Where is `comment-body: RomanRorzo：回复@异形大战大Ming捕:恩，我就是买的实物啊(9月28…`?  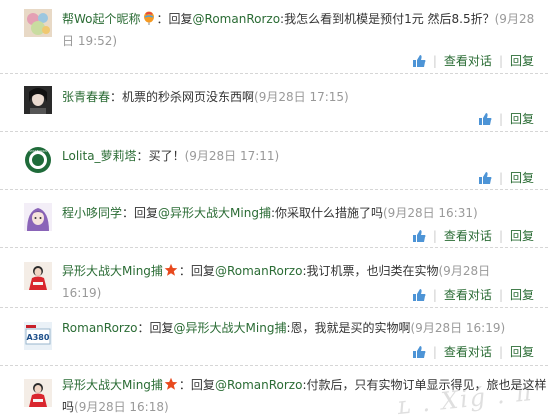
comment-body: RomanRorzo：回复@异形大战大Ming捕:恩，我就是买的实物啊(9月28… is located at coordinates (297, 328).